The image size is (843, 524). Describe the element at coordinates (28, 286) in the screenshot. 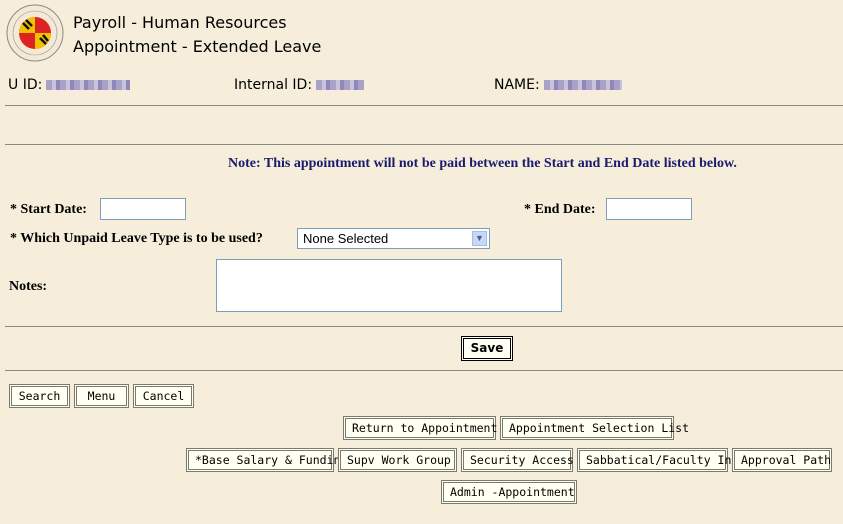

I see `notes-label: Notes:` at that location.